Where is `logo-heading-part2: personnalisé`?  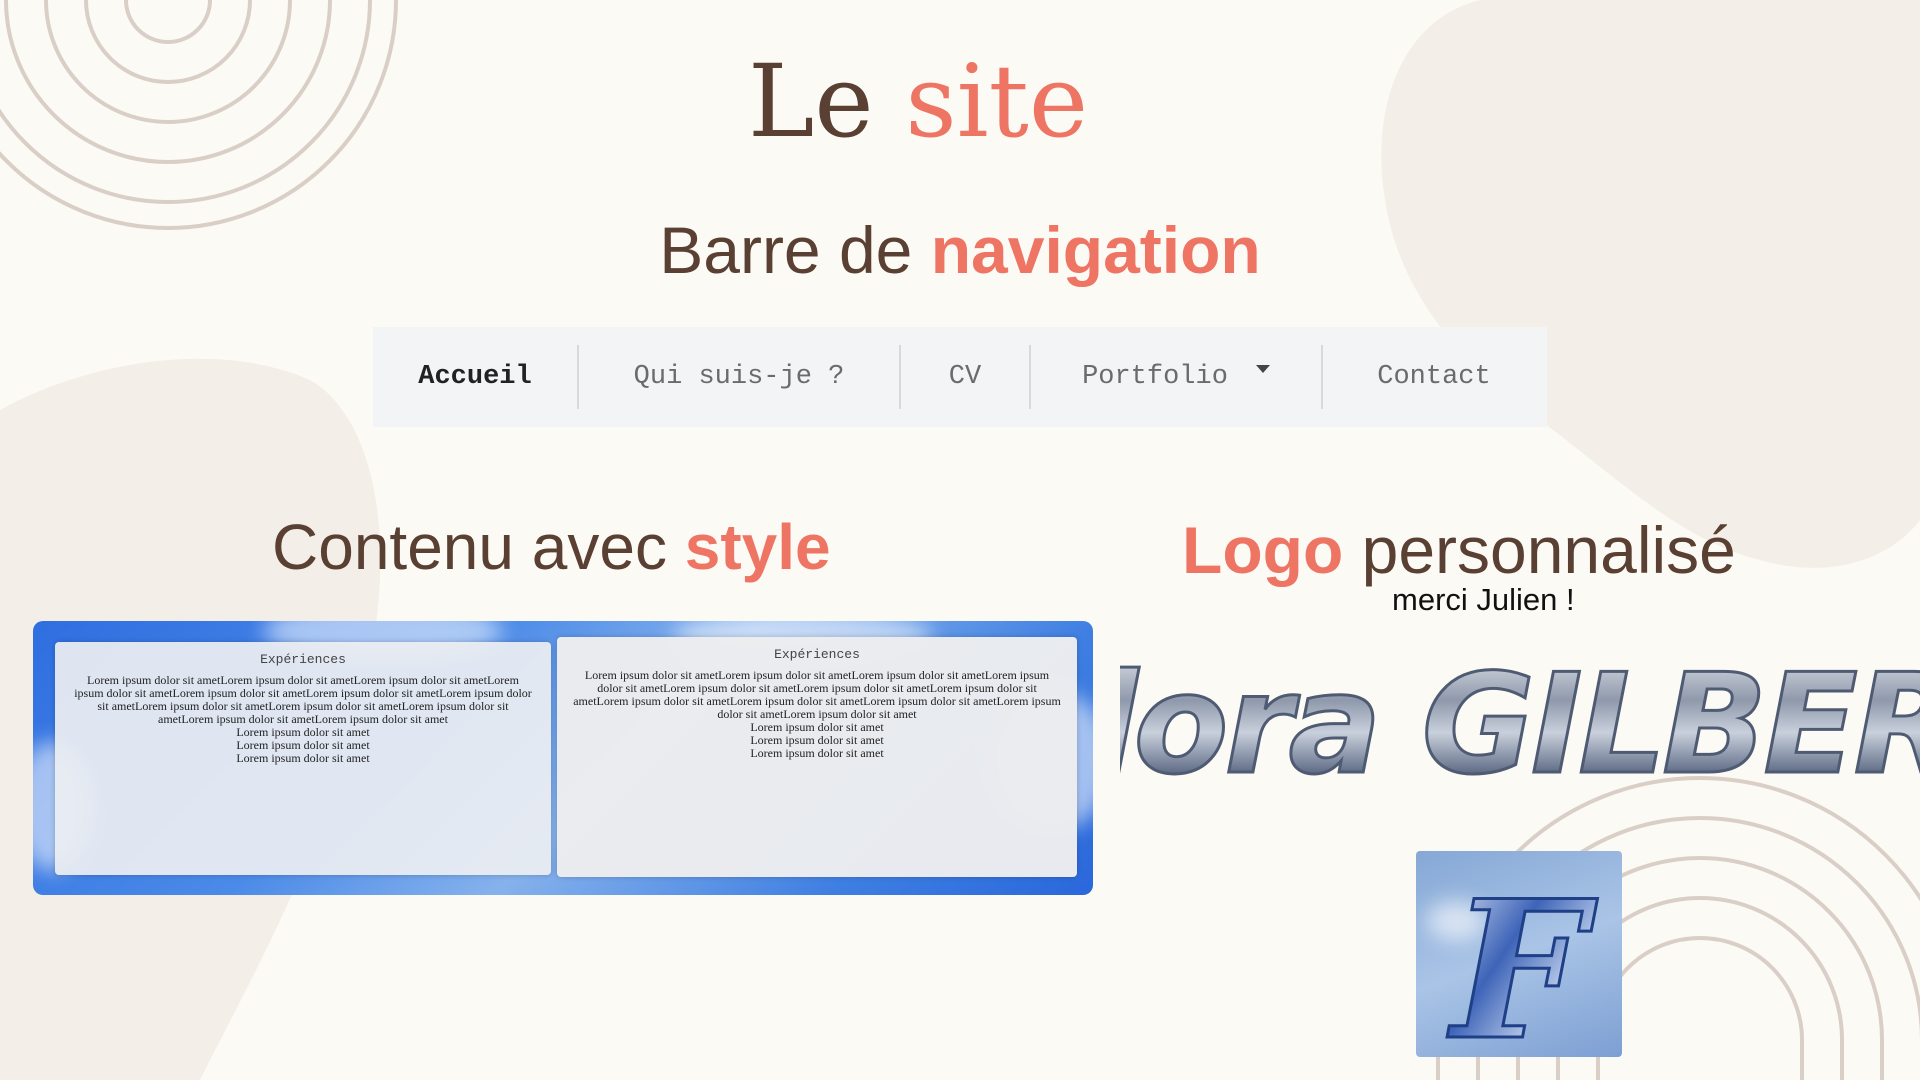 logo-heading-part2: personnalisé is located at coordinates (1548, 550).